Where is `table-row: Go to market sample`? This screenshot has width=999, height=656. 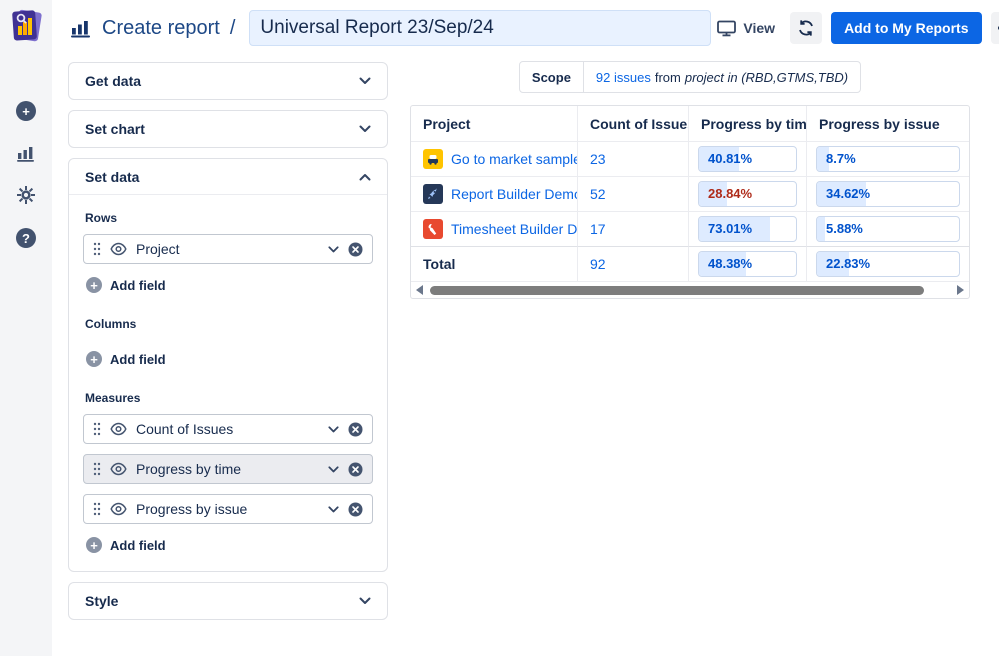 table-row: Go to market sample is located at coordinates (494, 158).